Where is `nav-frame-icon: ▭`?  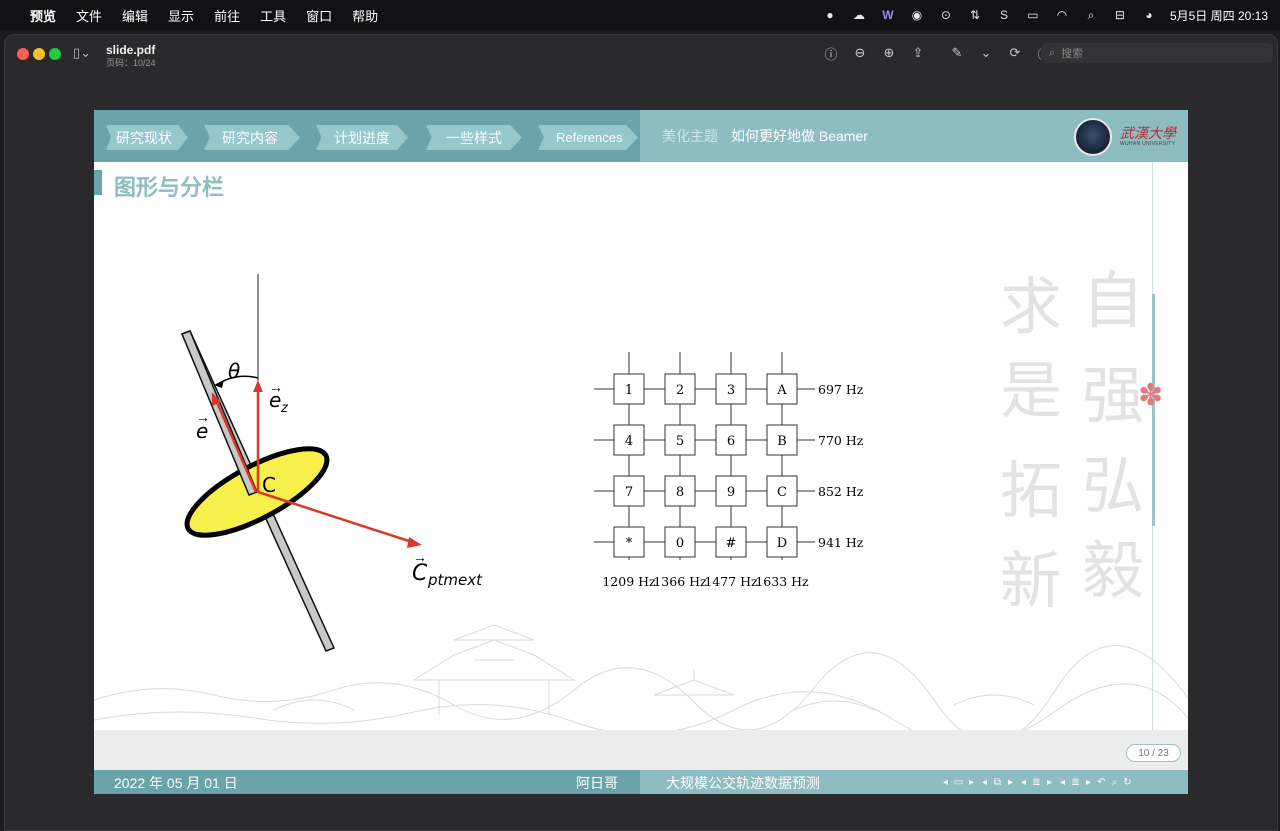
nav-frame-icon: ▭ is located at coordinates (958, 782).